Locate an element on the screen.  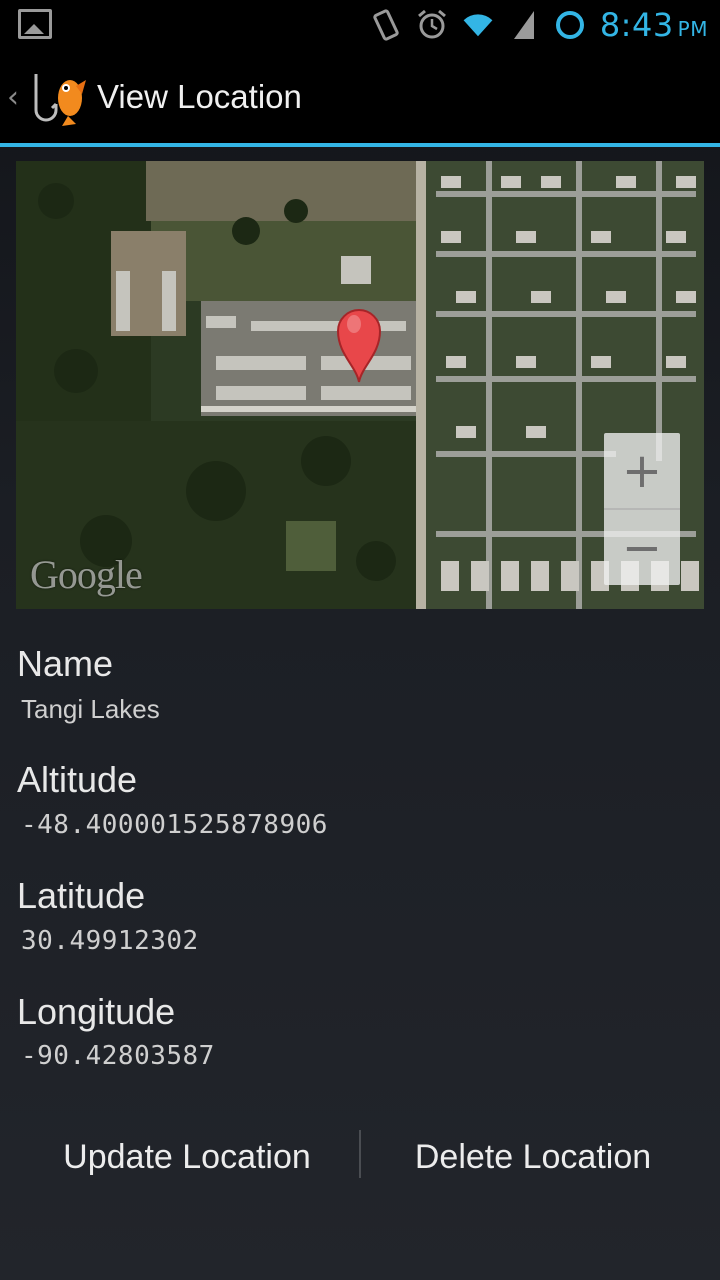
button-bar: Update Location Delete Location is located at coordinates (360, 1157).